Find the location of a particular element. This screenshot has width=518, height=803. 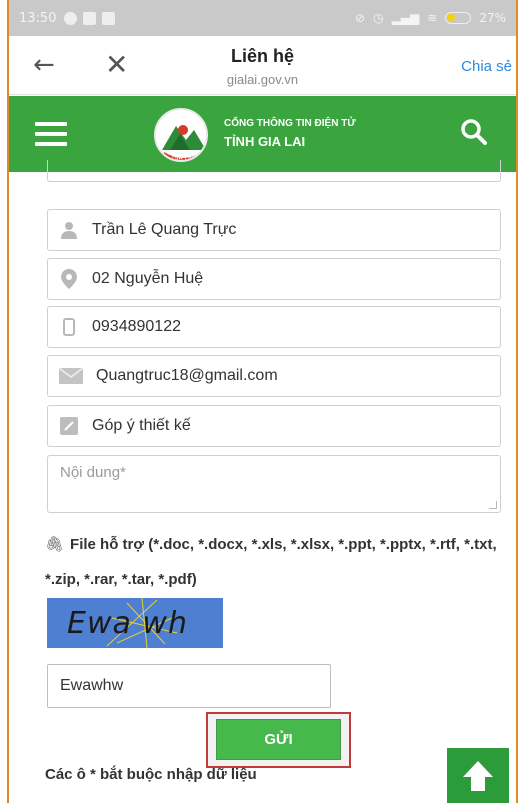

name-value: Trần Lê Quang Trực is located at coordinates (164, 229).